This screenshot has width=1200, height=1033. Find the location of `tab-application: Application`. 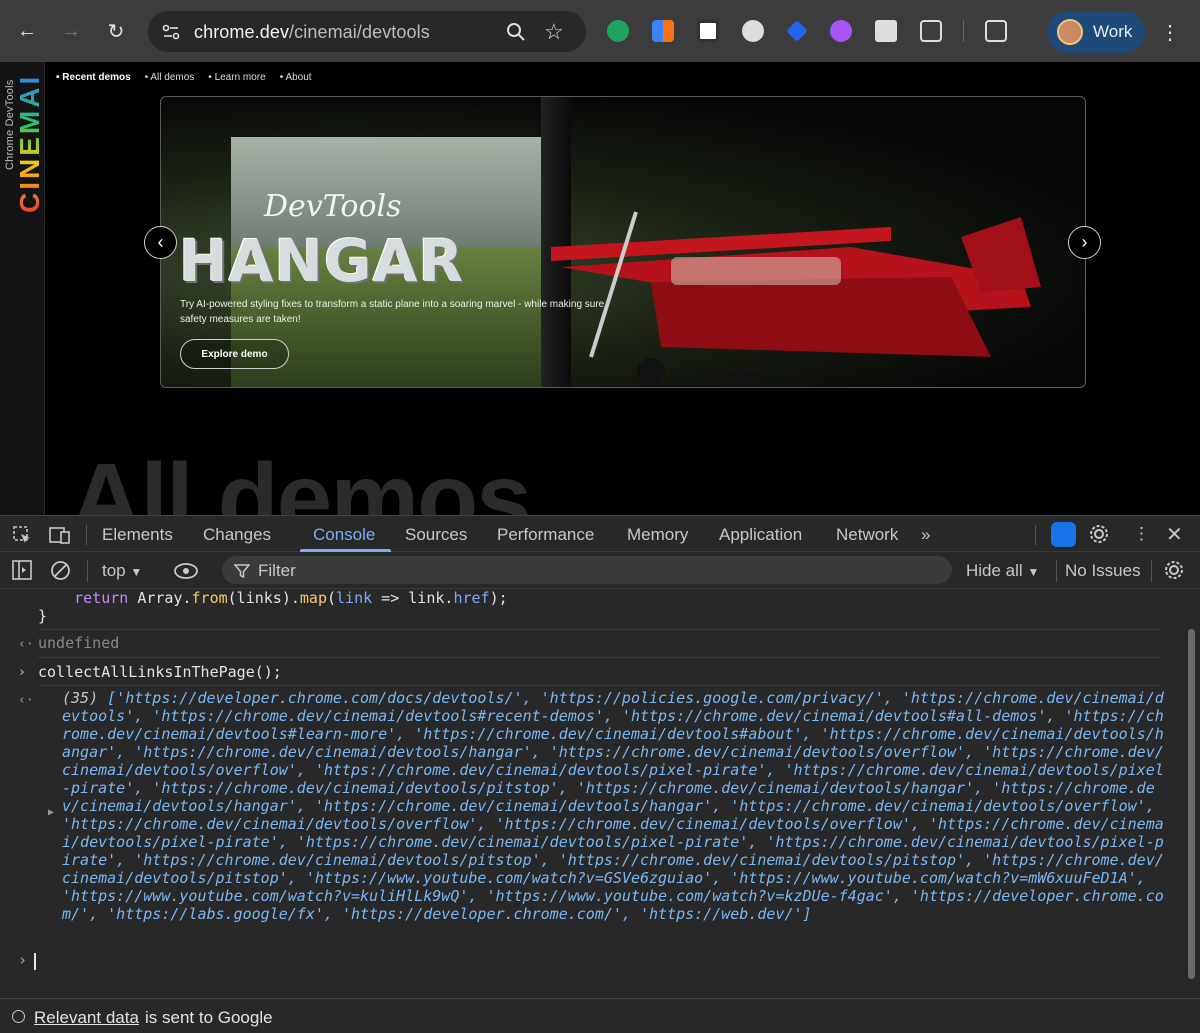

tab-application: Application is located at coordinates (760, 535).